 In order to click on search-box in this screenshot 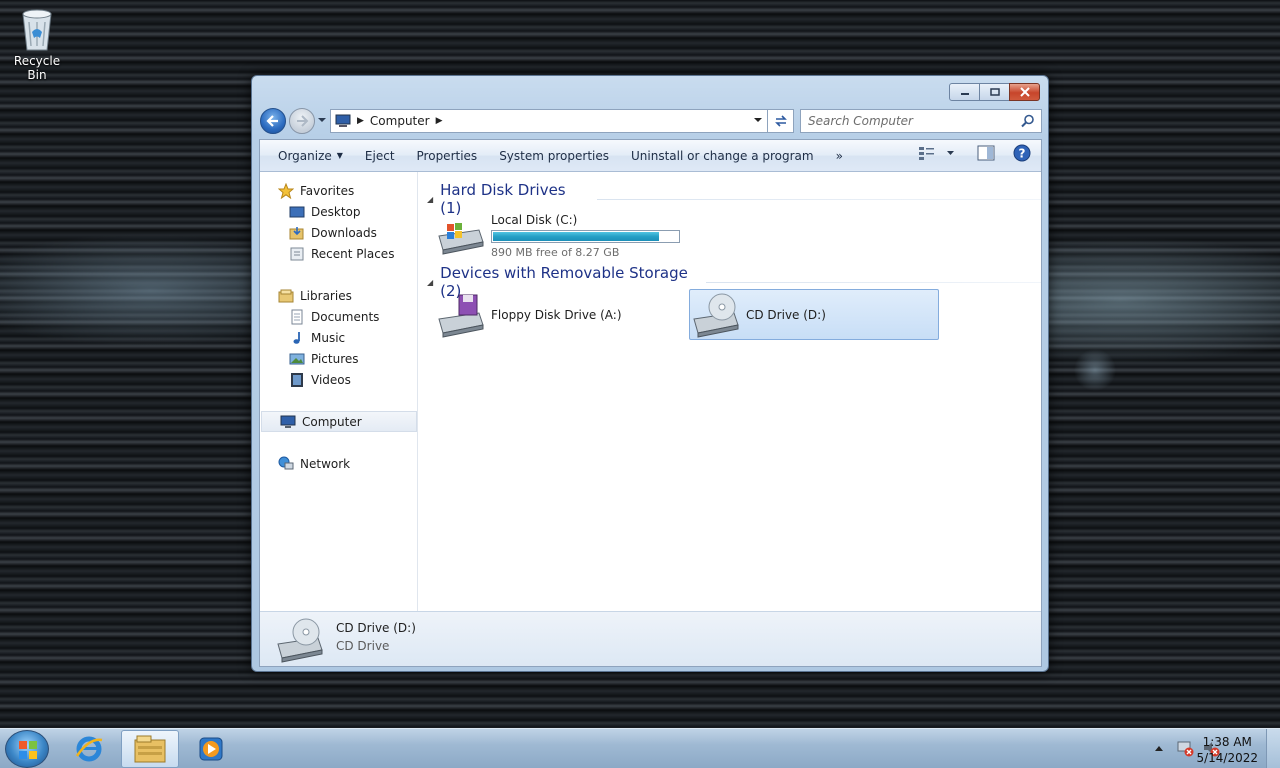, I will do `click(921, 121)`.